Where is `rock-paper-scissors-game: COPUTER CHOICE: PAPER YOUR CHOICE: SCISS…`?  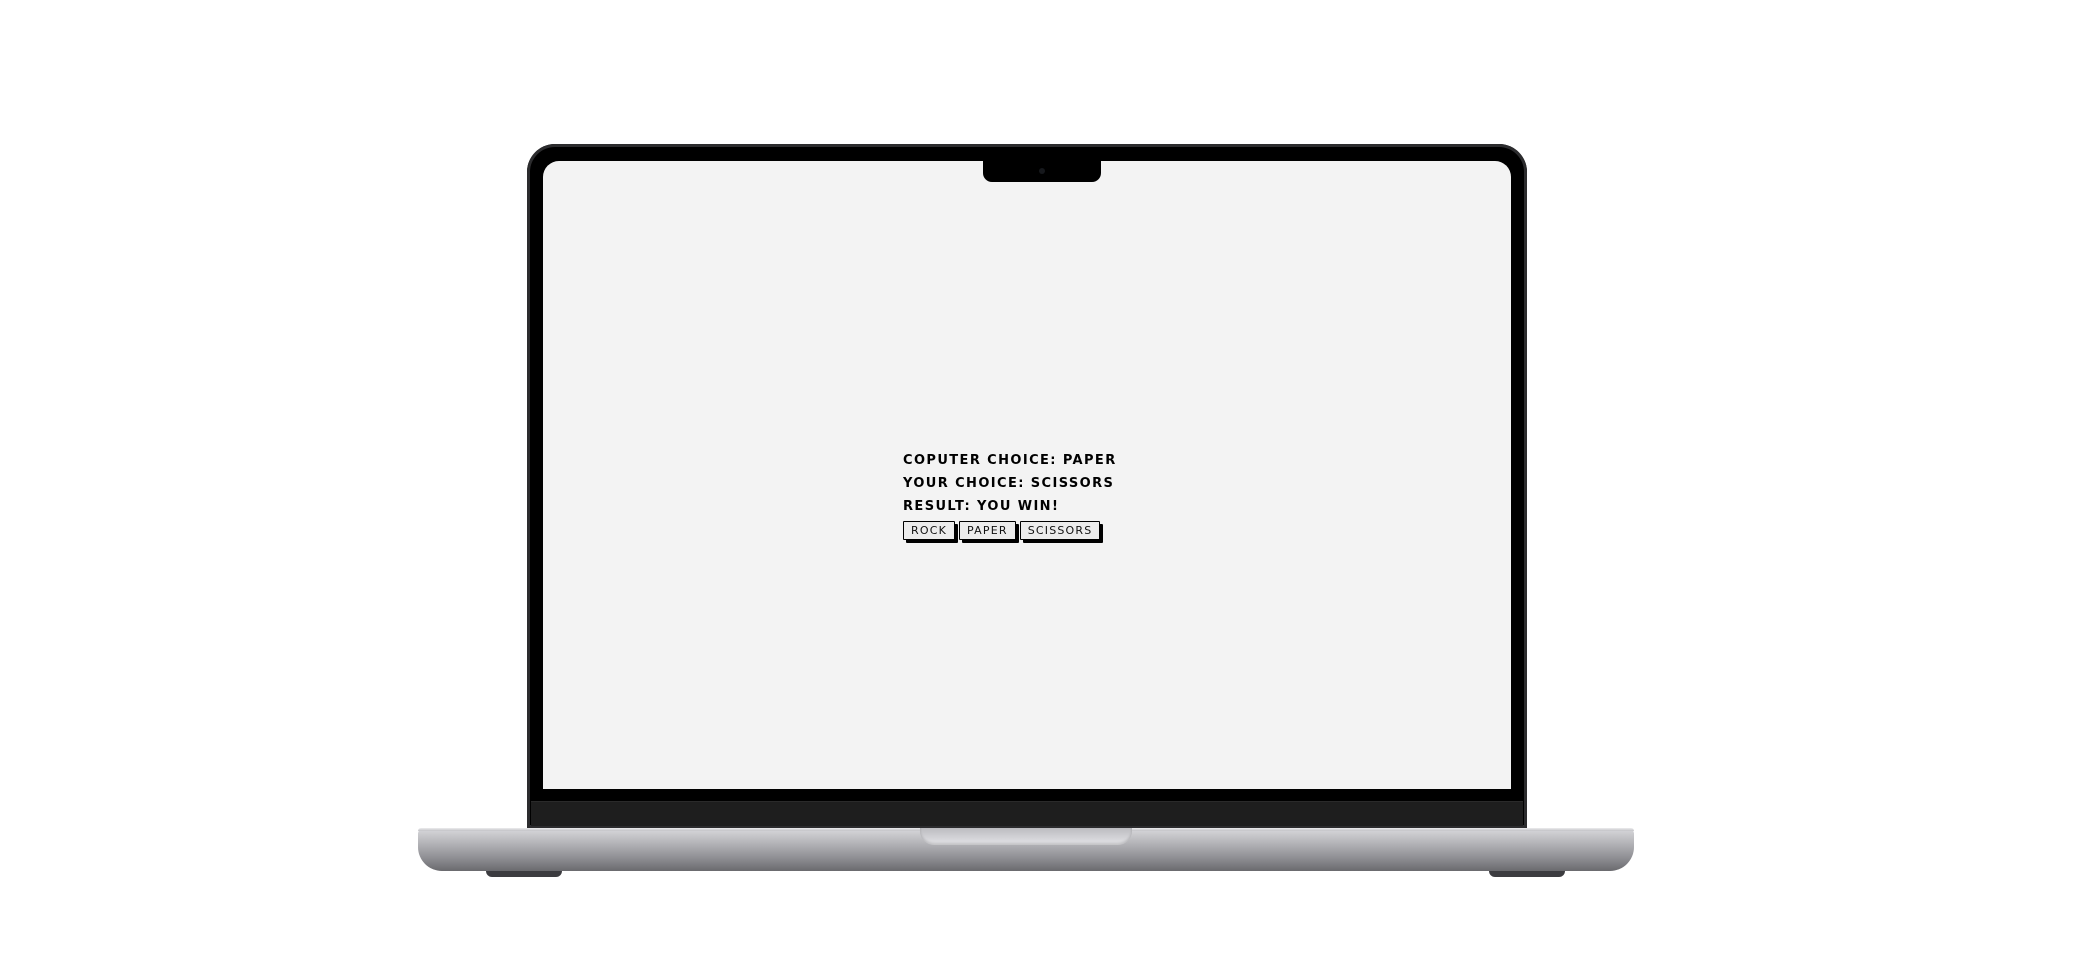
rock-paper-scissors-game: COPUTER CHOICE: PAPER YOUR CHOICE: SCISS… is located at coordinates (1033, 494).